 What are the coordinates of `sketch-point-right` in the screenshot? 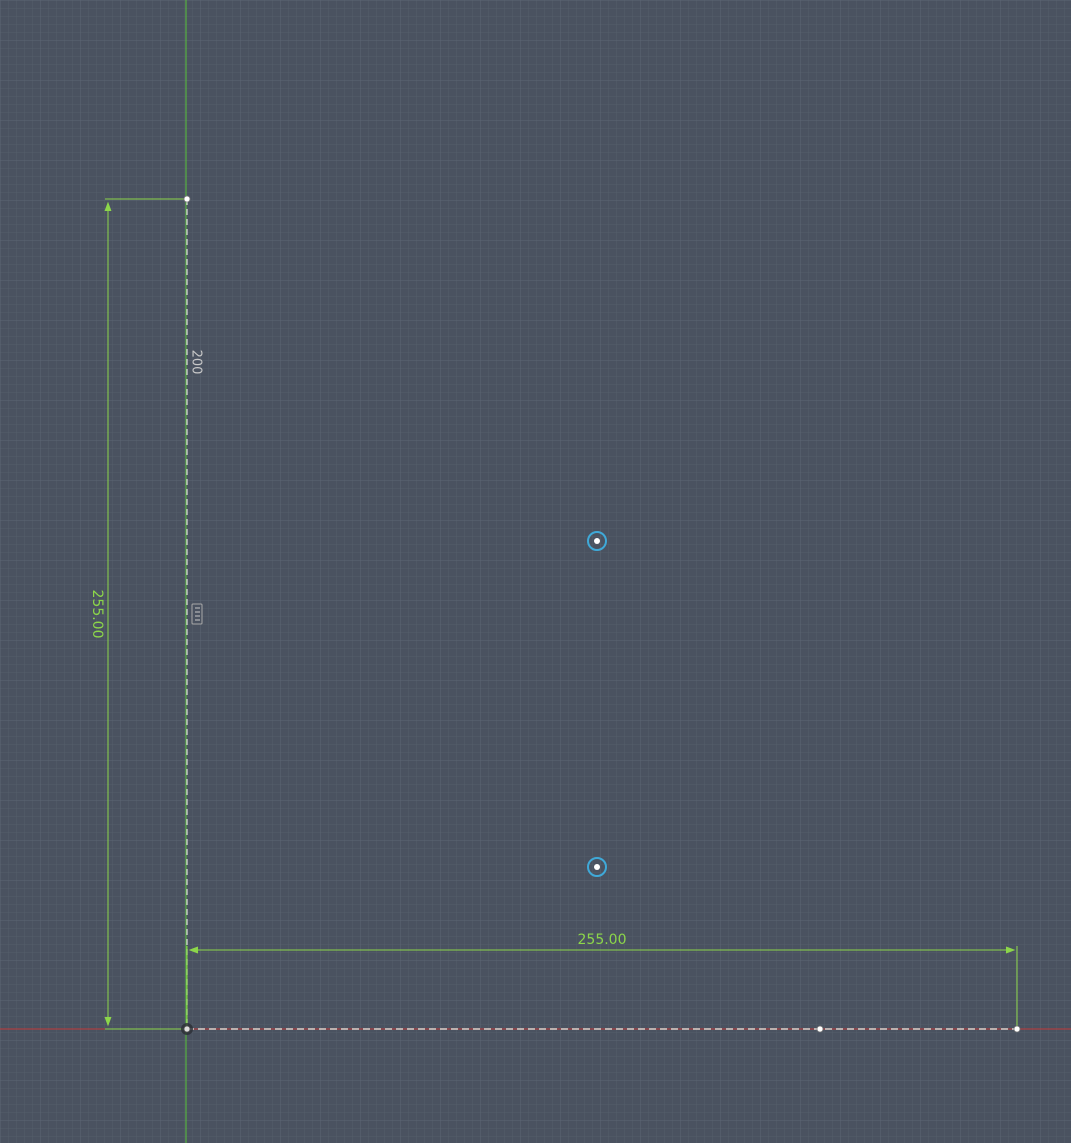 It's located at (1017, 1029).